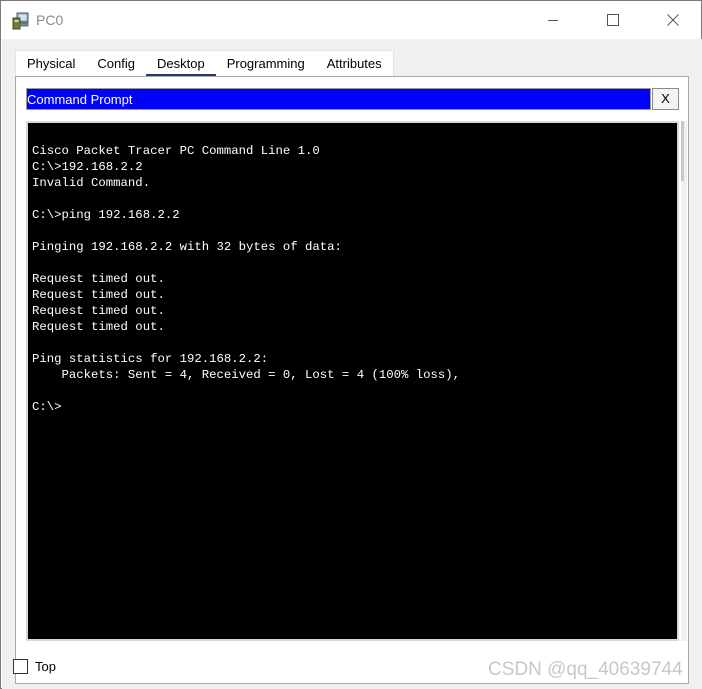 The height and width of the screenshot is (689, 702). I want to click on terminal-line: C:\>ping 192.168.2.2, so click(106, 215).